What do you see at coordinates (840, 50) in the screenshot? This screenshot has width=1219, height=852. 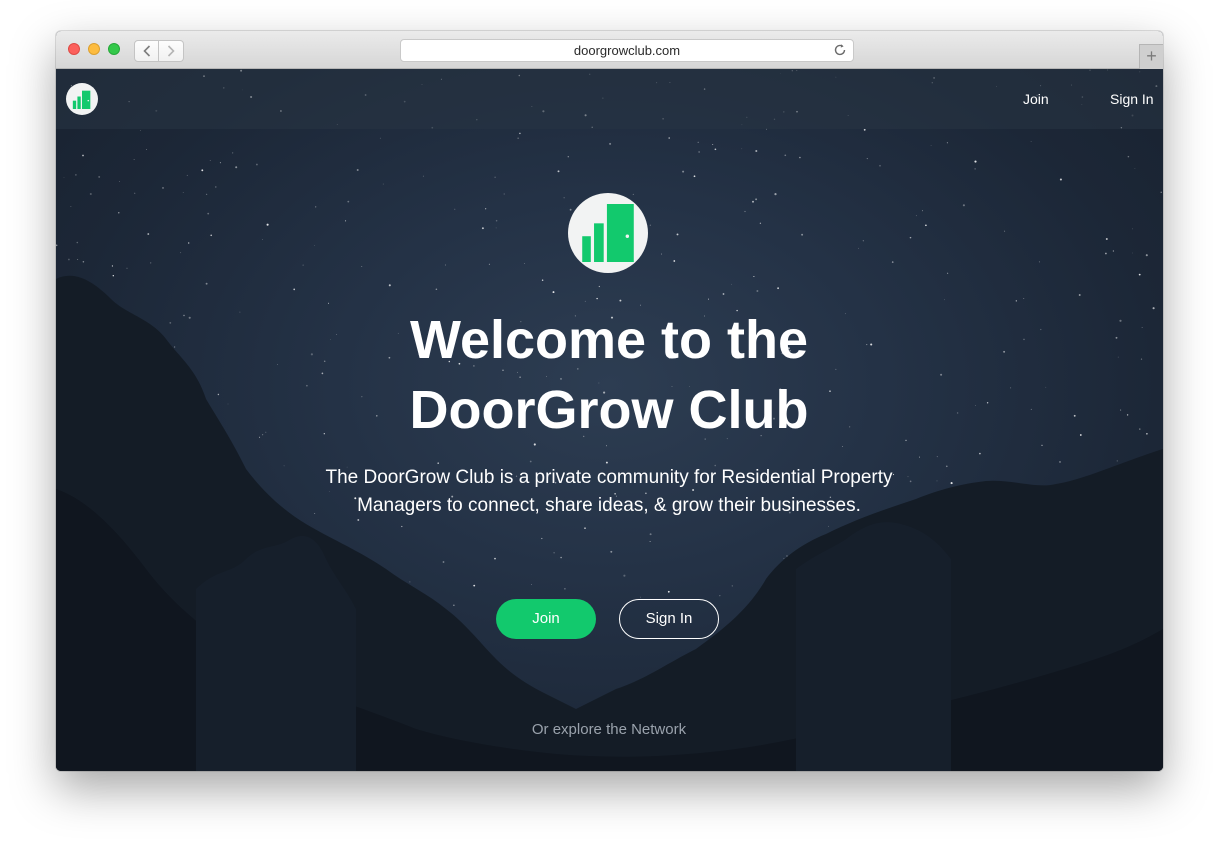 I see `reload-icon` at bounding box center [840, 50].